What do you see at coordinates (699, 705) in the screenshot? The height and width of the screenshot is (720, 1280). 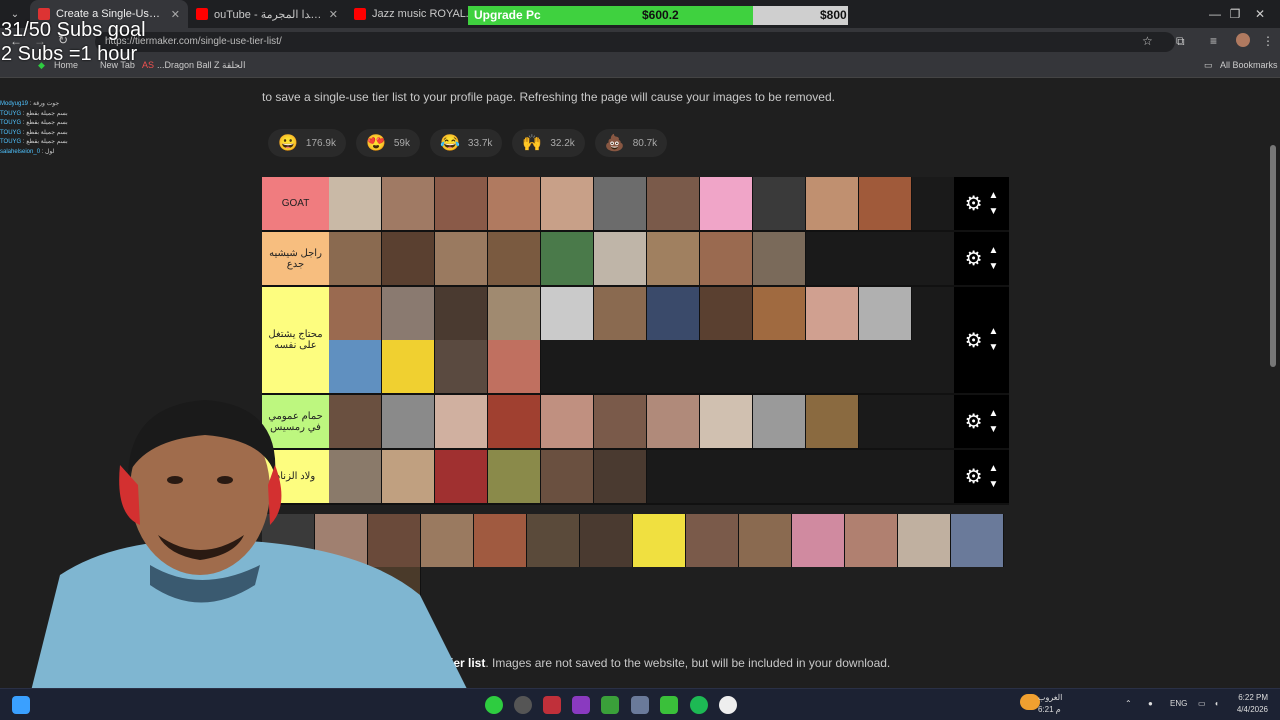 I see `spotify-icon` at bounding box center [699, 705].